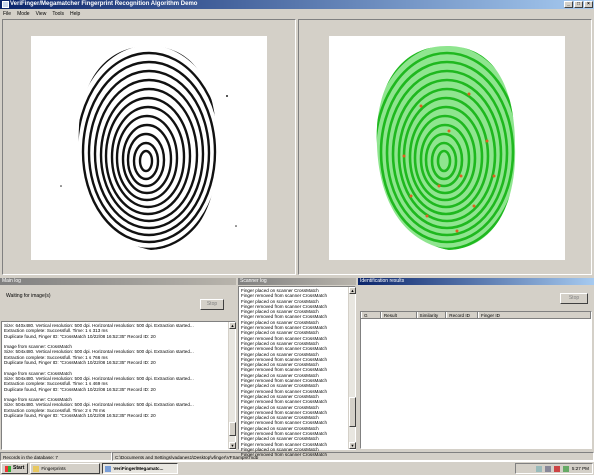 The image size is (594, 475). I want to click on close-button: ×, so click(588, 4).